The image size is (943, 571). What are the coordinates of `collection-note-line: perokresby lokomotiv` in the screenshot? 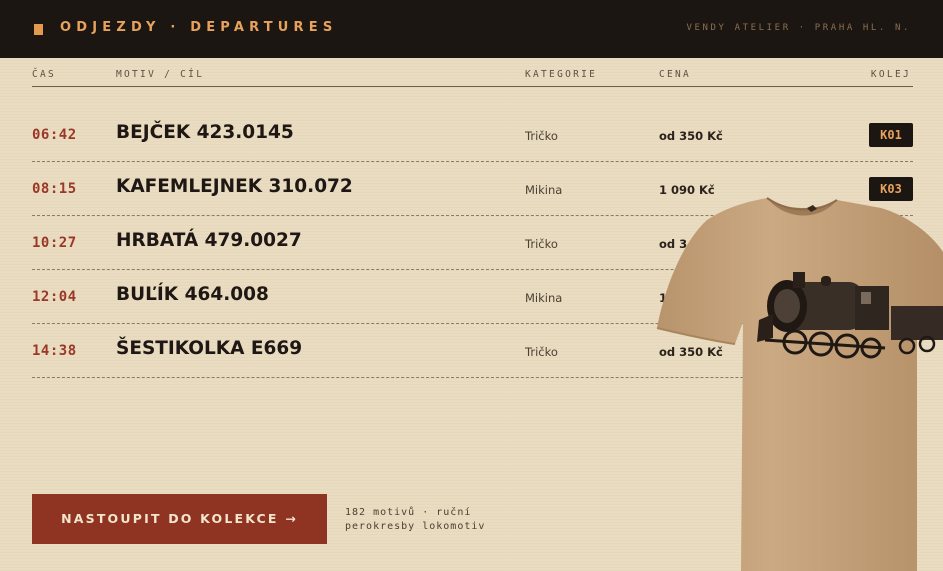 It's located at (415, 526).